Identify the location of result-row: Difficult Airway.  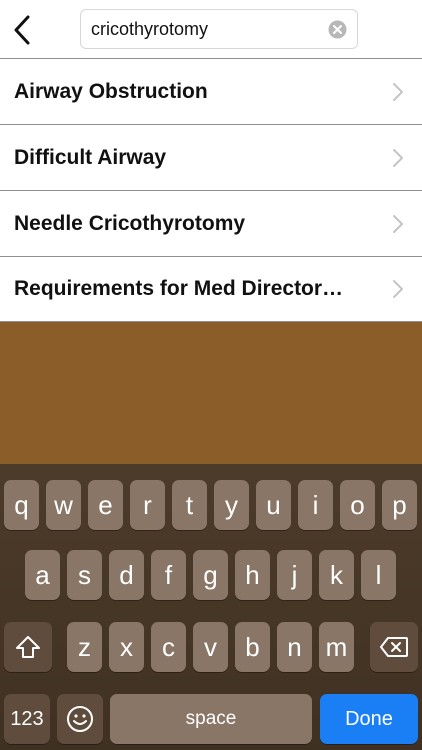
(211, 157).